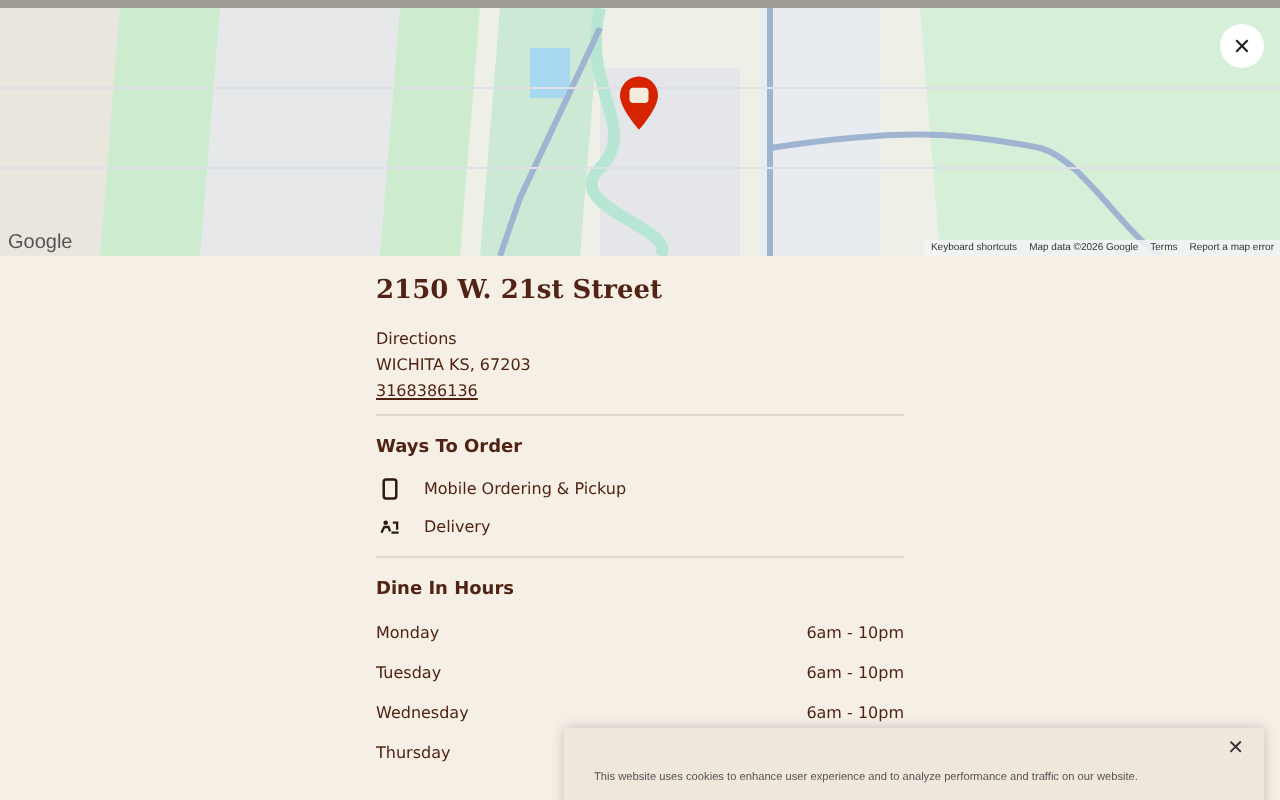  Describe the element at coordinates (525, 489) in the screenshot. I see `order-option: Mobile Ordering & Pickup` at that location.